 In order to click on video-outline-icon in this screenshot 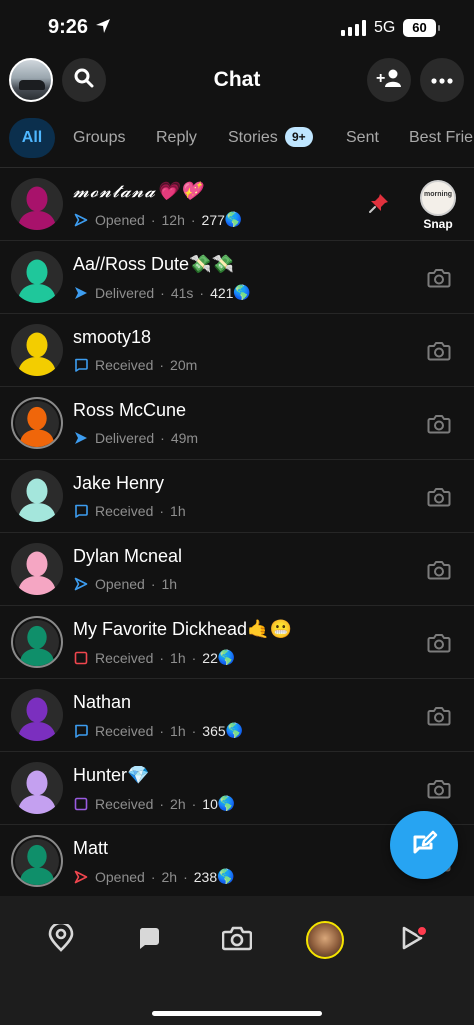, I will do `click(81, 804)`.